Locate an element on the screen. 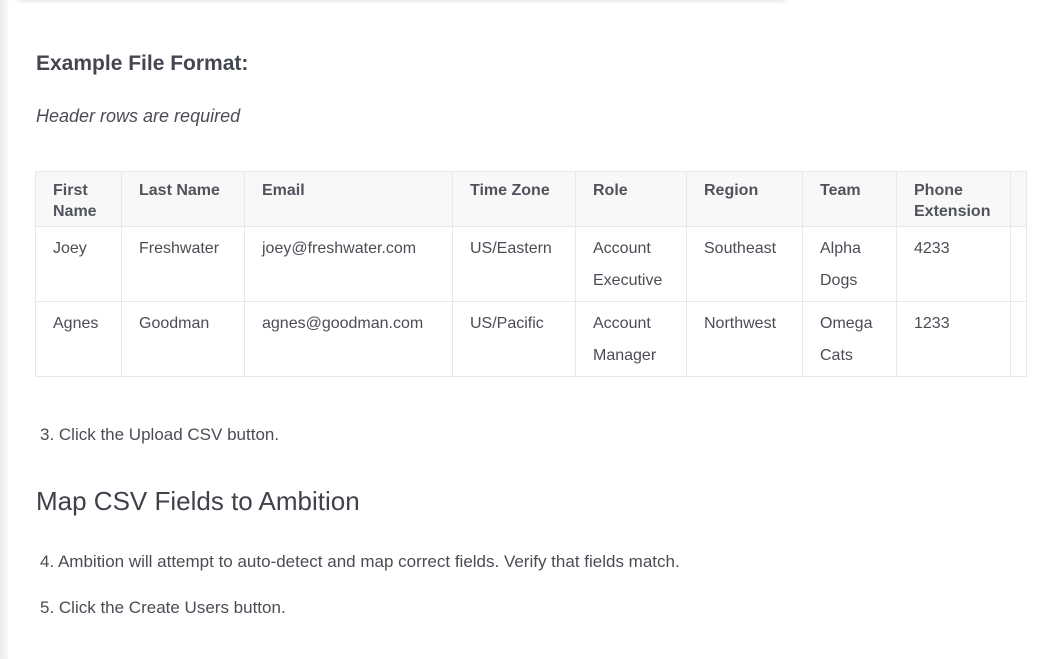 This screenshot has height=659, width=1047. table-cell: agnes@goodman.com is located at coordinates (348, 339).